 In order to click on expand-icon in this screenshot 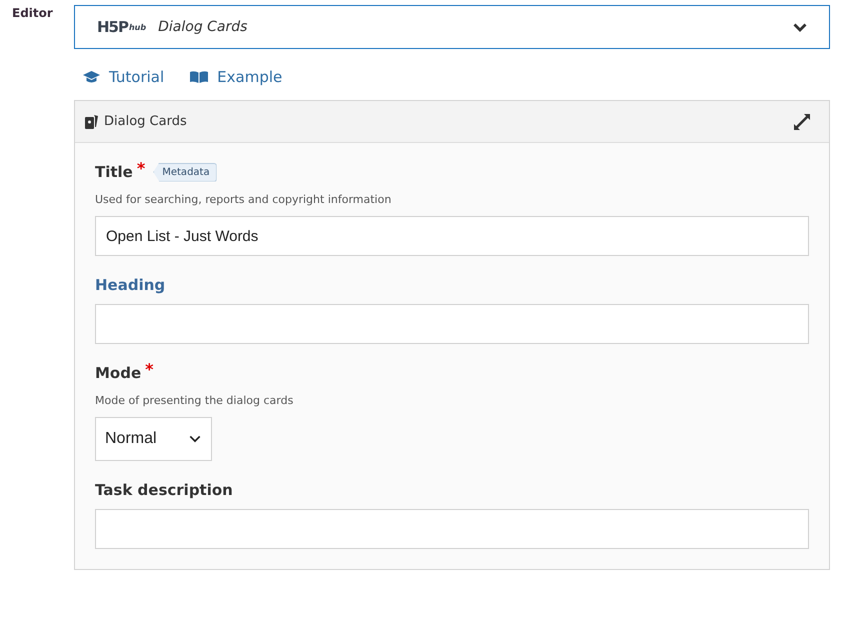, I will do `click(802, 121)`.